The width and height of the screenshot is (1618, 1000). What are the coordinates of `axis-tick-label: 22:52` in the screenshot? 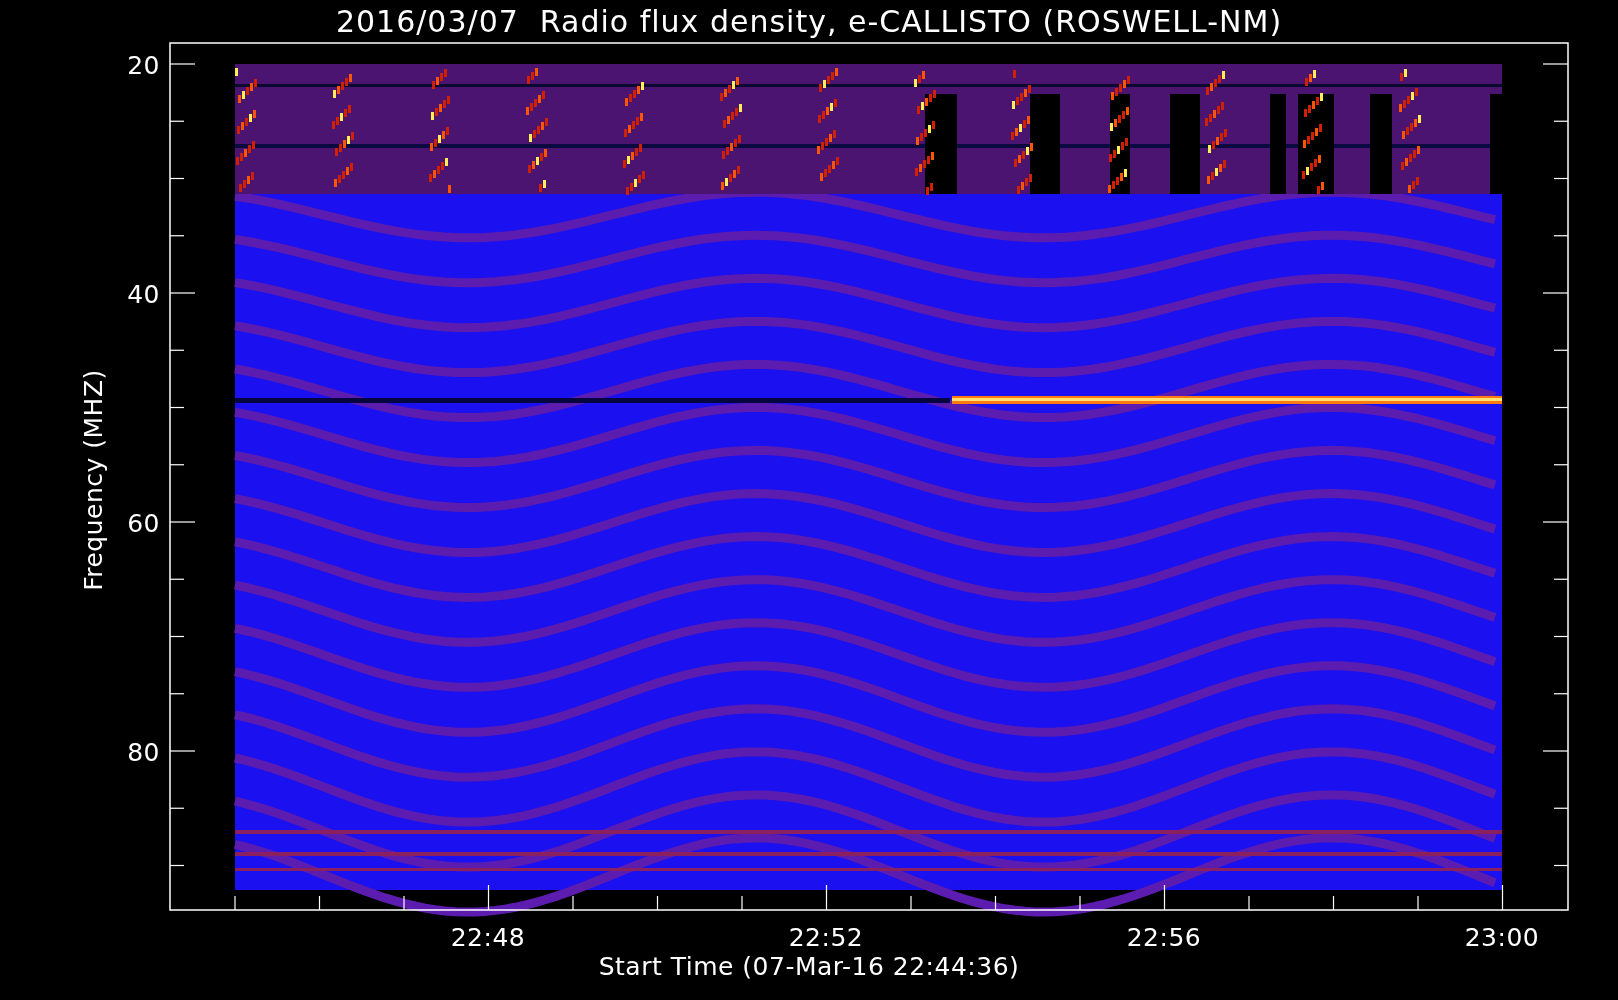 It's located at (826, 937).